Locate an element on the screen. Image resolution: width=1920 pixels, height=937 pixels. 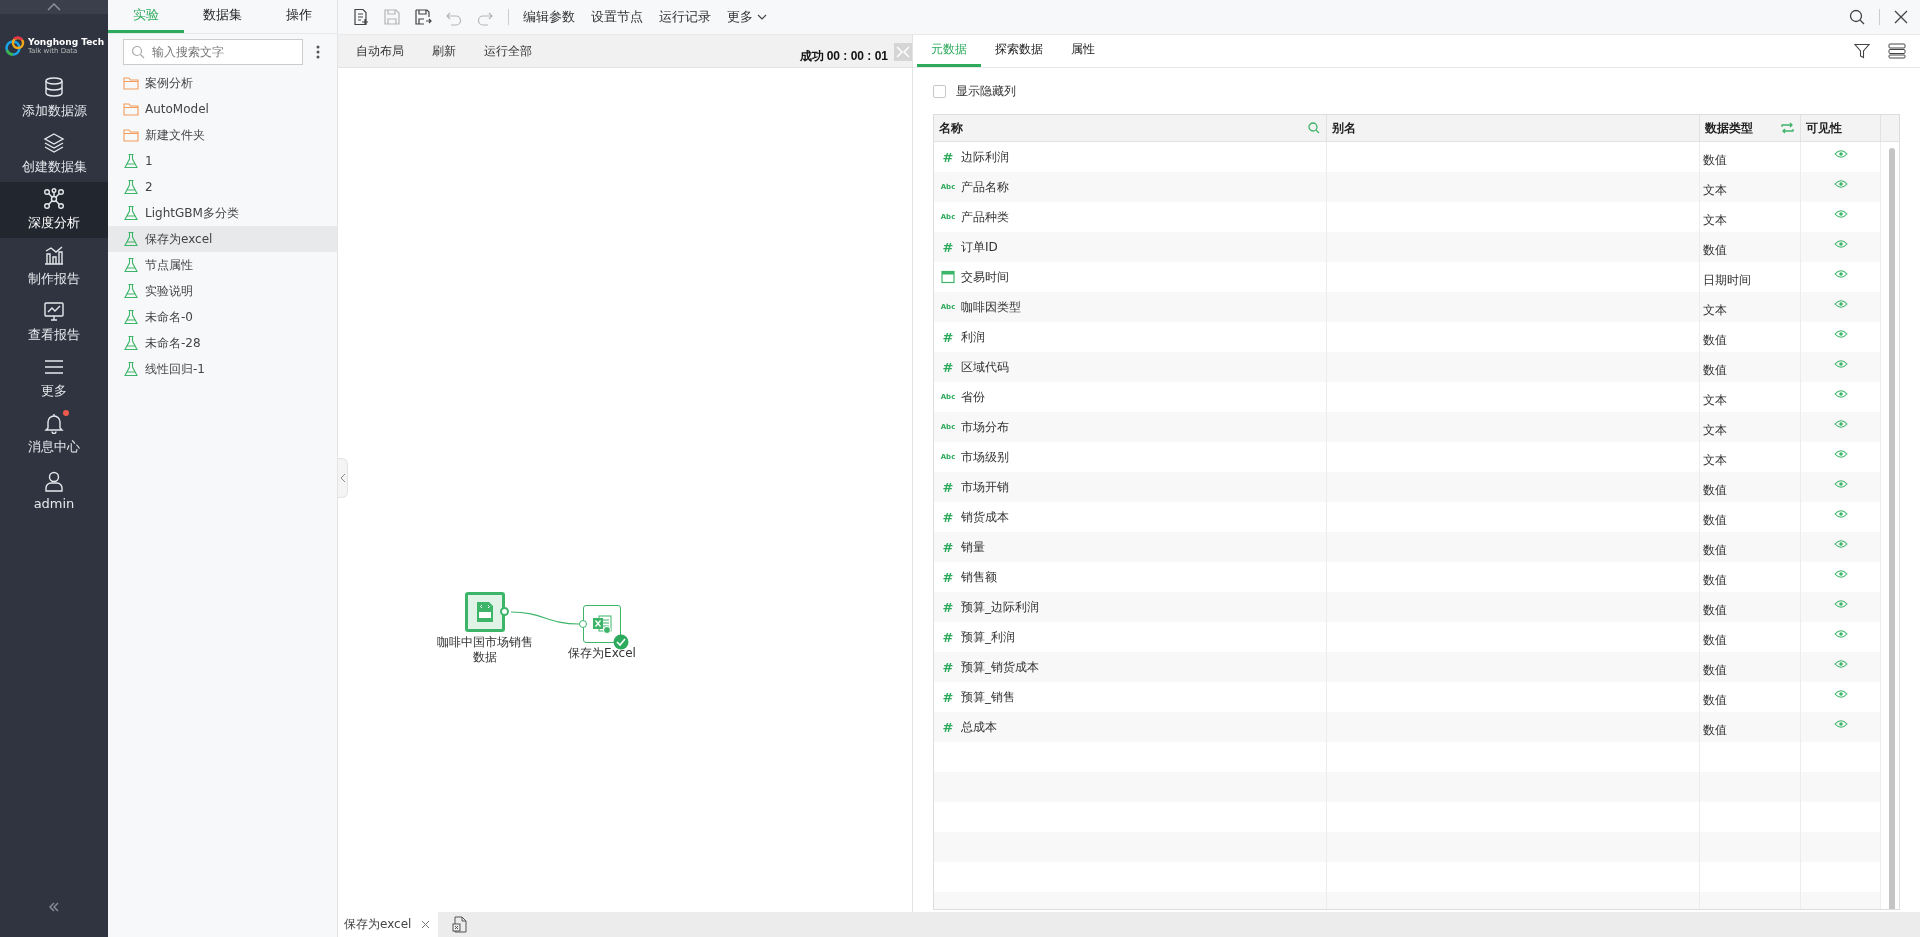
tree-item: 1 is located at coordinates (222, 161).